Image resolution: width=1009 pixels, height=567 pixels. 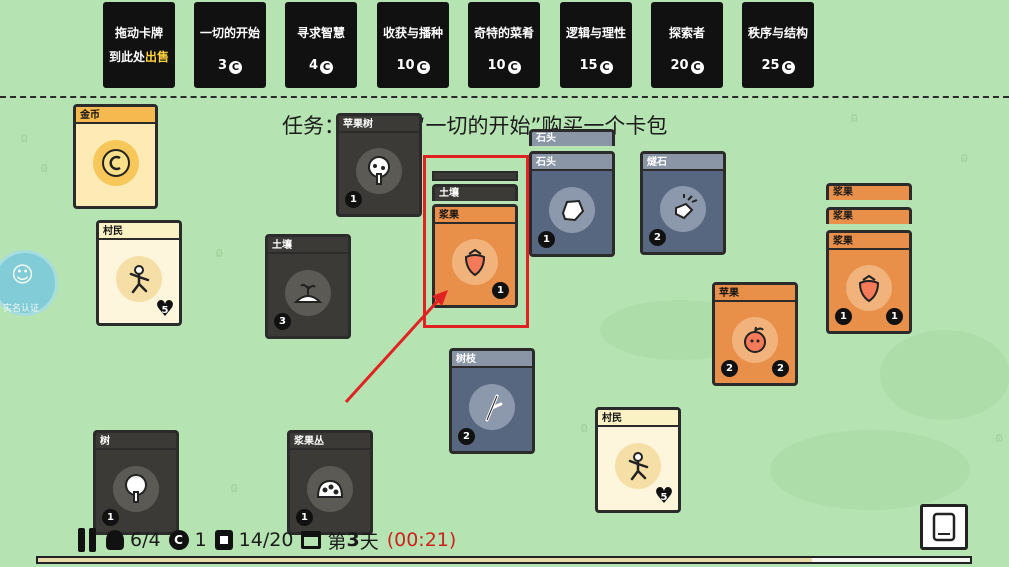 I want to click on card-icon, so click(x=223, y=540).